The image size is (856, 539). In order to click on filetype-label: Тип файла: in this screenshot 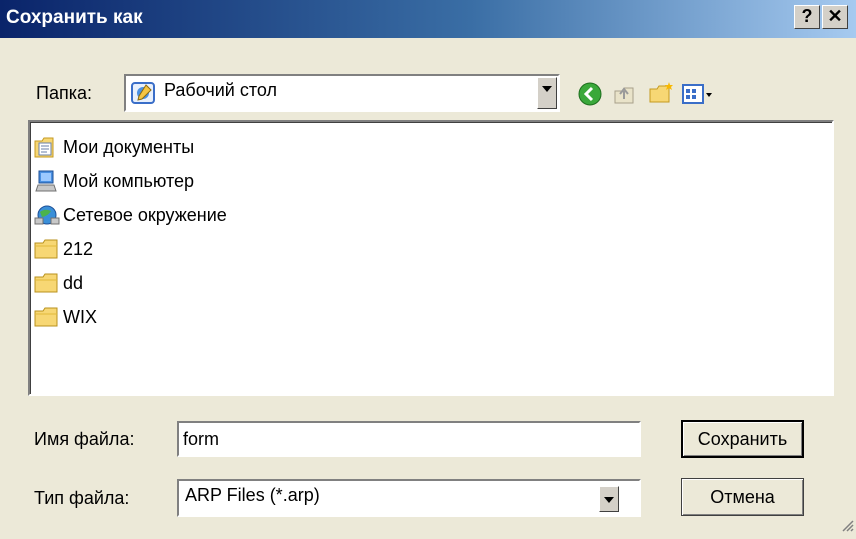, I will do `click(82, 498)`.